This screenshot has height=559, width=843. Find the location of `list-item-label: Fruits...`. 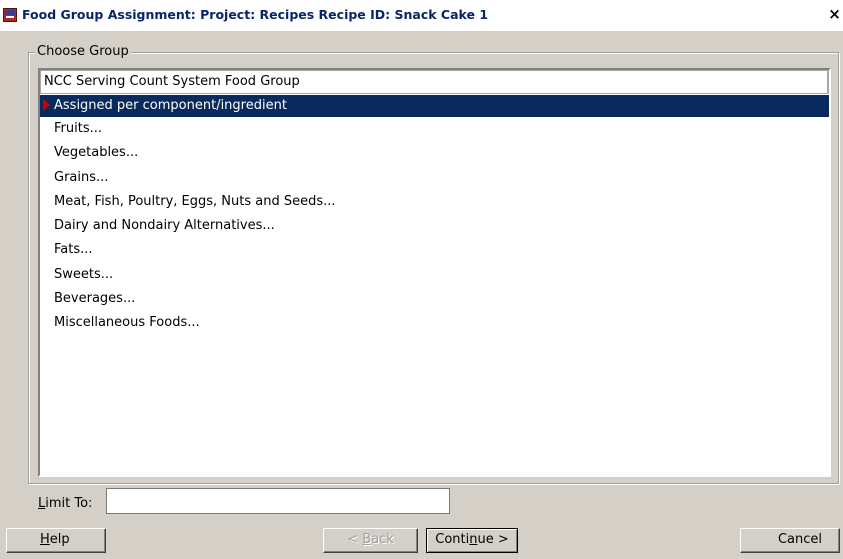

list-item-label: Fruits... is located at coordinates (78, 128).